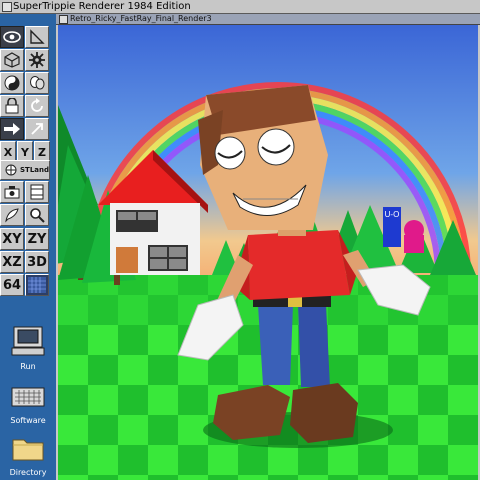 This screenshot has height=480, width=480. I want to click on scale-tool, so click(37, 129).